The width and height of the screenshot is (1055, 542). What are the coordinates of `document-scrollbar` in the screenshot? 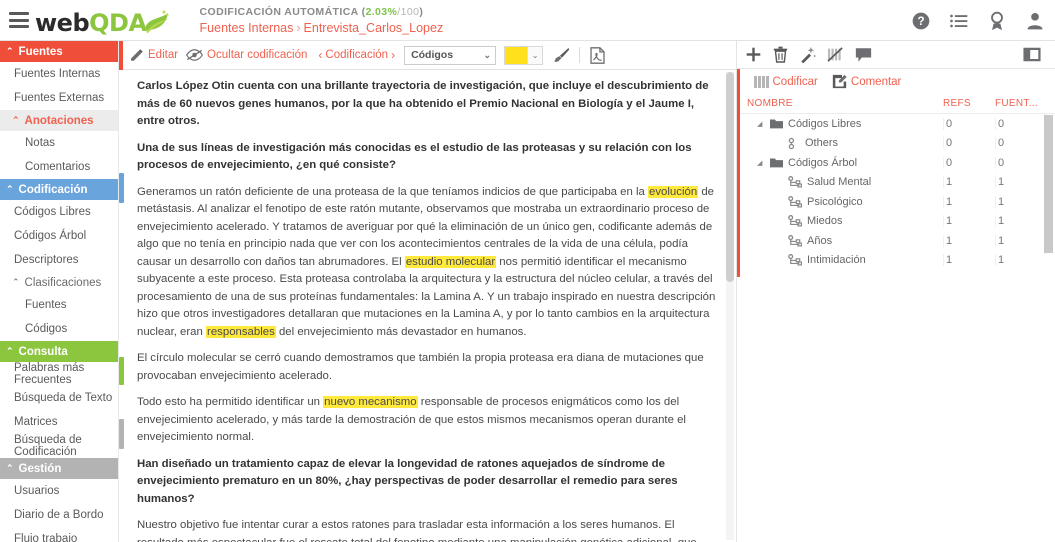 It's located at (730, 306).